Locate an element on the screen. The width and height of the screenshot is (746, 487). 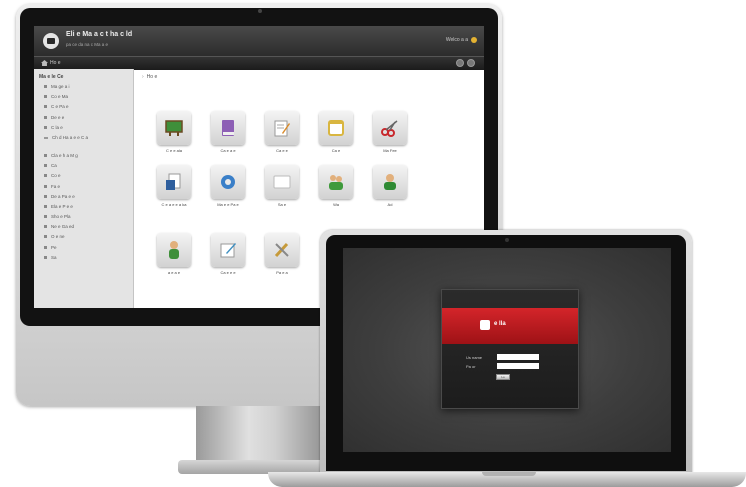
sidebar-item: De a Pa e e is located at coordinates (83, 199).